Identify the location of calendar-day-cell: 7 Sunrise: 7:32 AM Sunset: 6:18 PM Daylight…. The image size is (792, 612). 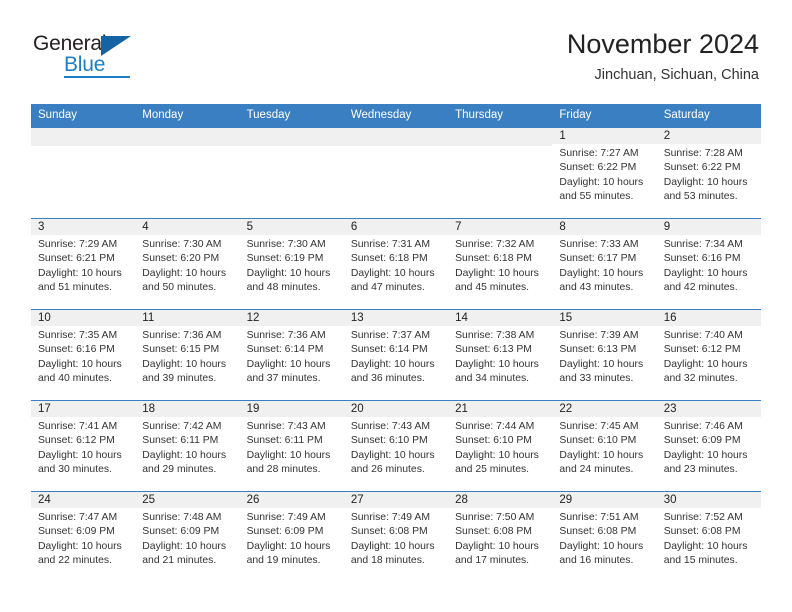
(500, 264).